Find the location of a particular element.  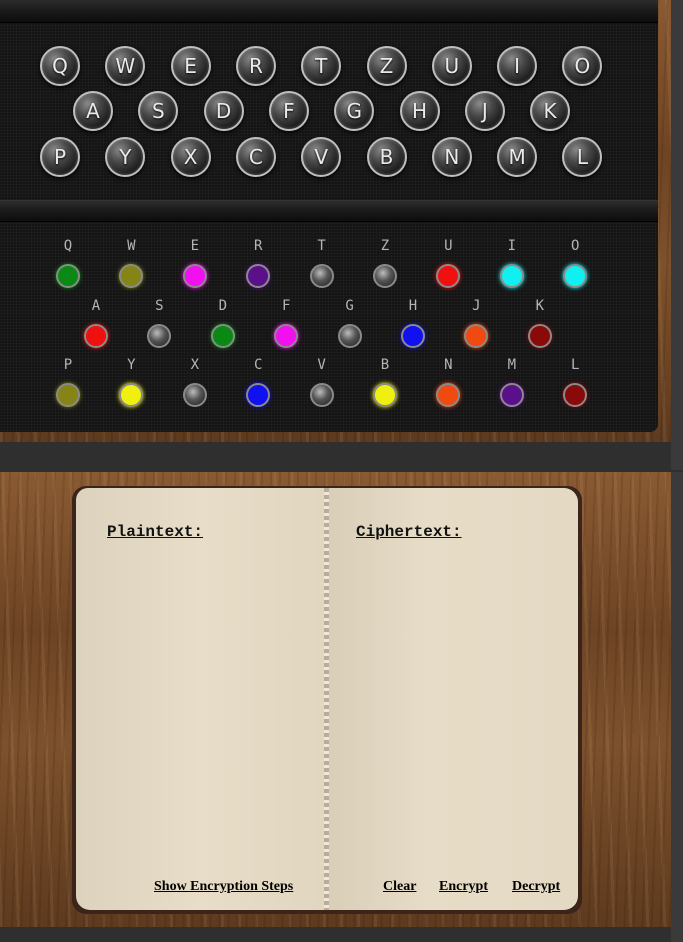

key-u: U is located at coordinates (451, 66).